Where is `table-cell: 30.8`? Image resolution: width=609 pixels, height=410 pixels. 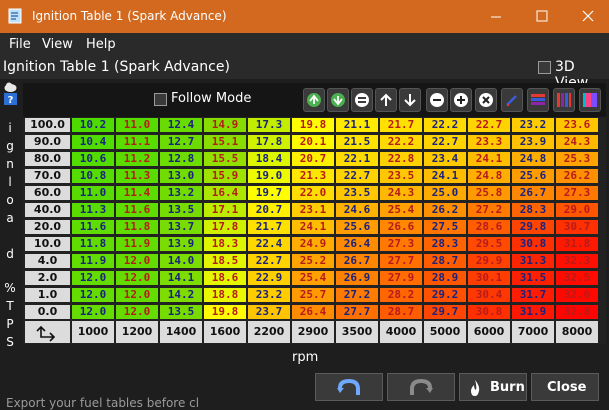
table-cell: 30.8 is located at coordinates (533, 244).